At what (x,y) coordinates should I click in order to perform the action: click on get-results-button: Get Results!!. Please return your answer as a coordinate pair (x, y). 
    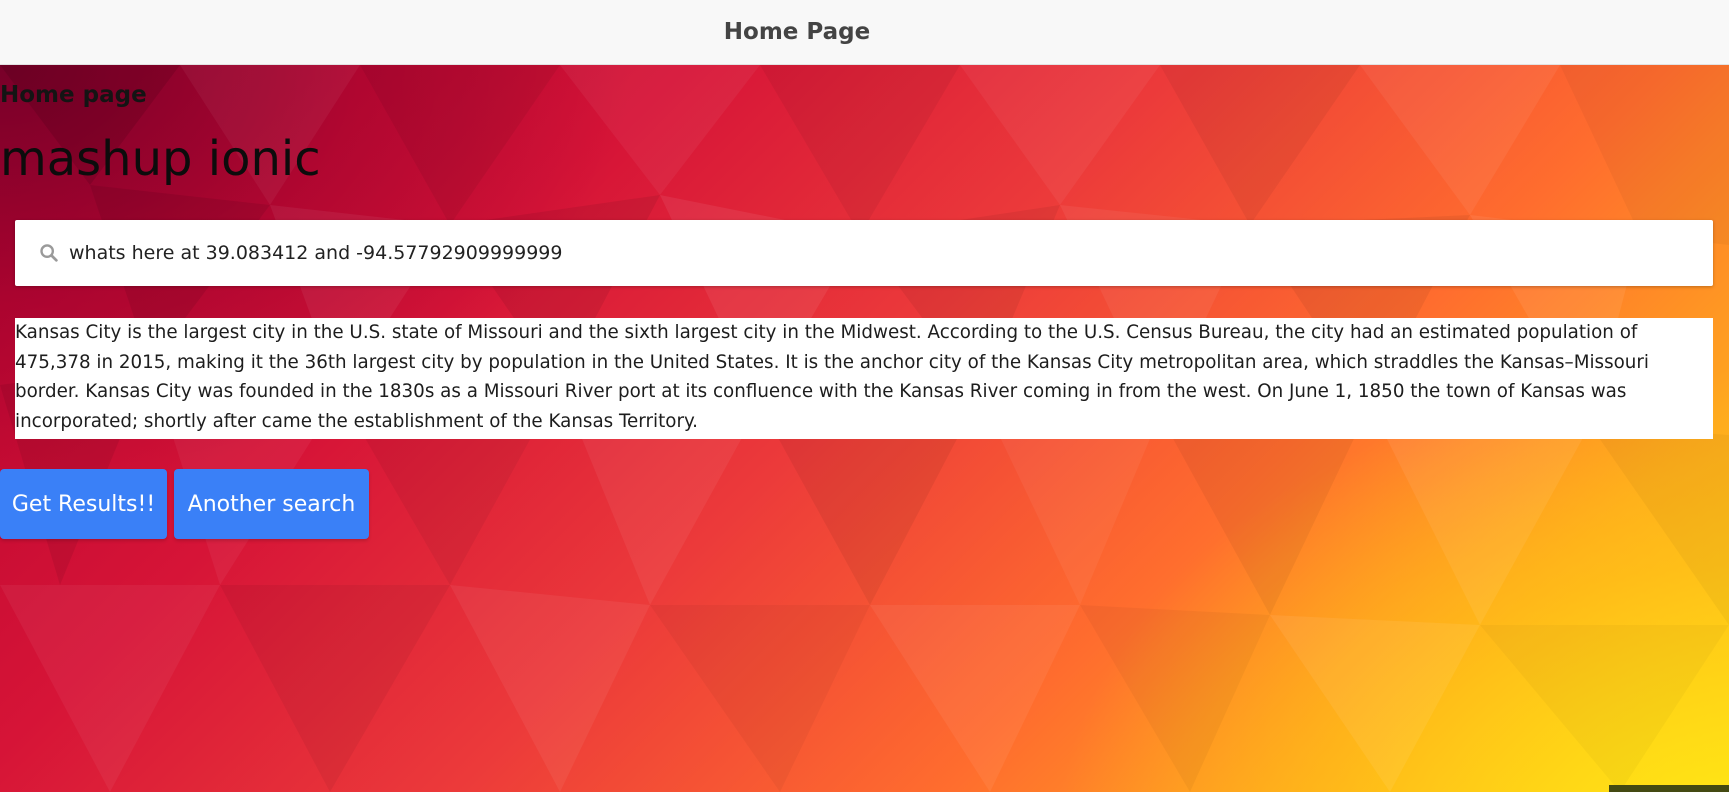
    Looking at the image, I should click on (83, 504).